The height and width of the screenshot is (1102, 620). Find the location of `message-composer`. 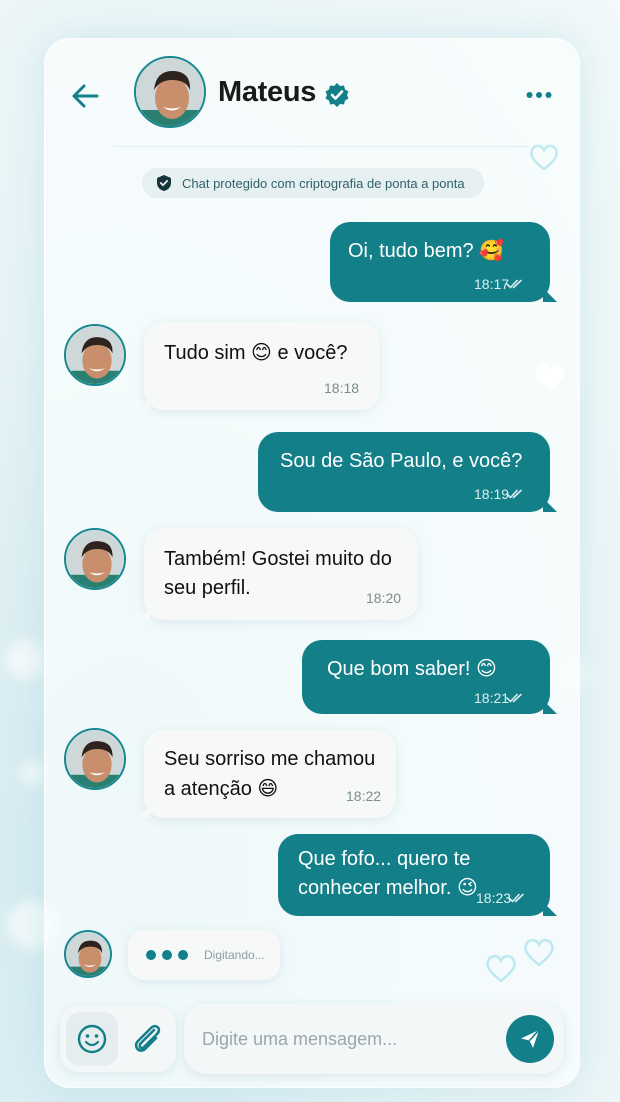

message-composer is located at coordinates (374, 1039).